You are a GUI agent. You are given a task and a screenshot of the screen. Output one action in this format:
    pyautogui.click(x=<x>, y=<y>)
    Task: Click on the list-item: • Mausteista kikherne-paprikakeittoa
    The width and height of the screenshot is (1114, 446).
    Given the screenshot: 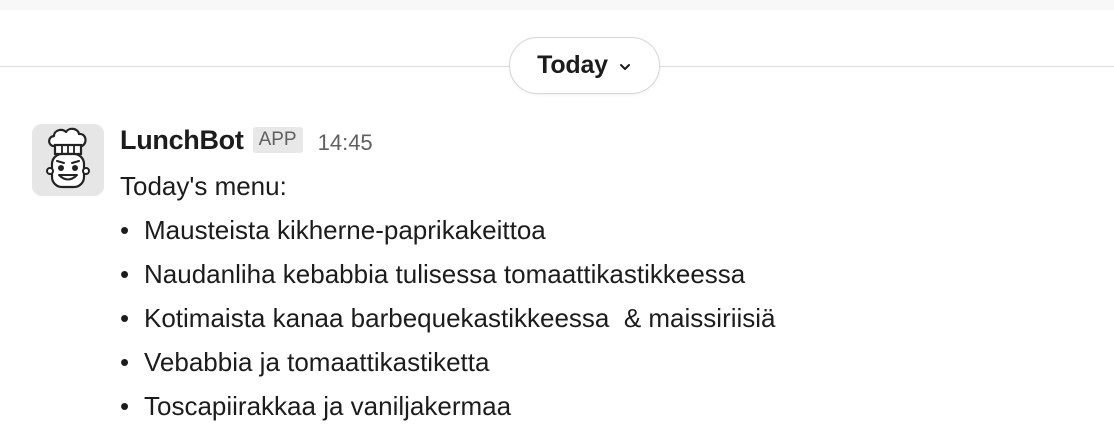 What is the action you would take?
    pyautogui.click(x=600, y=230)
    